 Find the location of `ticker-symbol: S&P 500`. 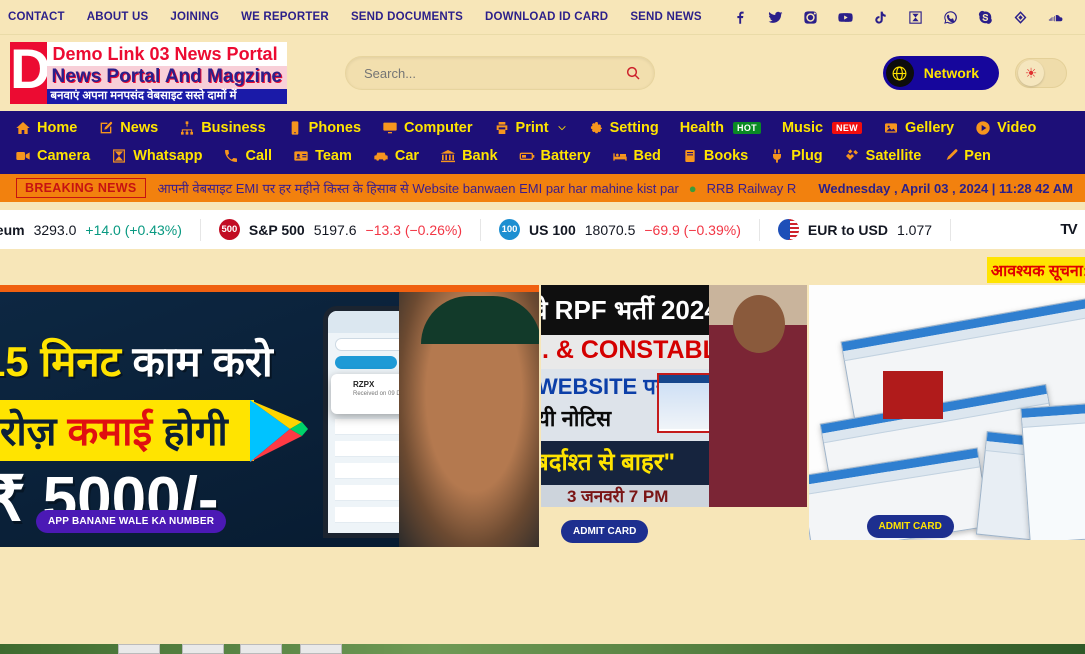

ticker-symbol: S&P 500 is located at coordinates (276, 229).